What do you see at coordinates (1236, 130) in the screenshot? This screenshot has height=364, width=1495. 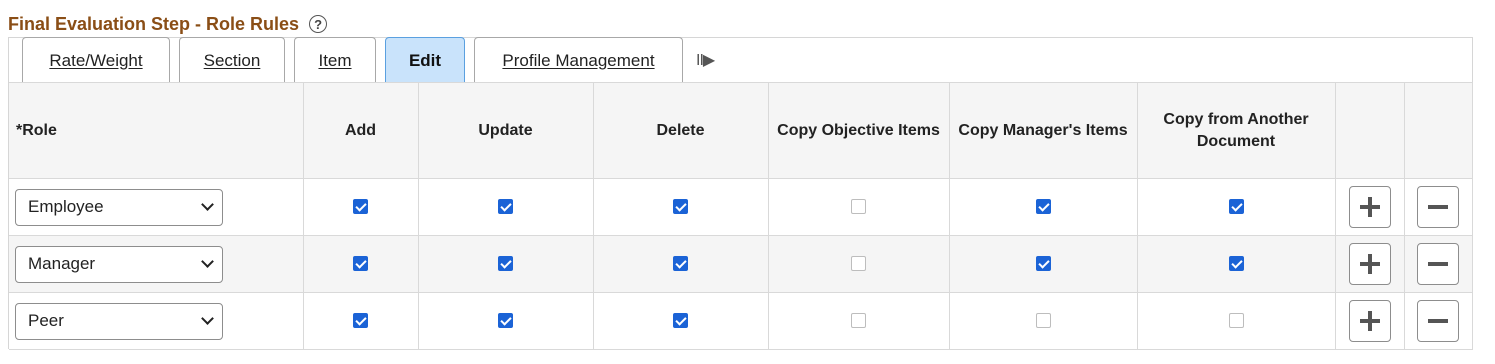 I see `column-header-copy-another: Copy from Another Document` at bounding box center [1236, 130].